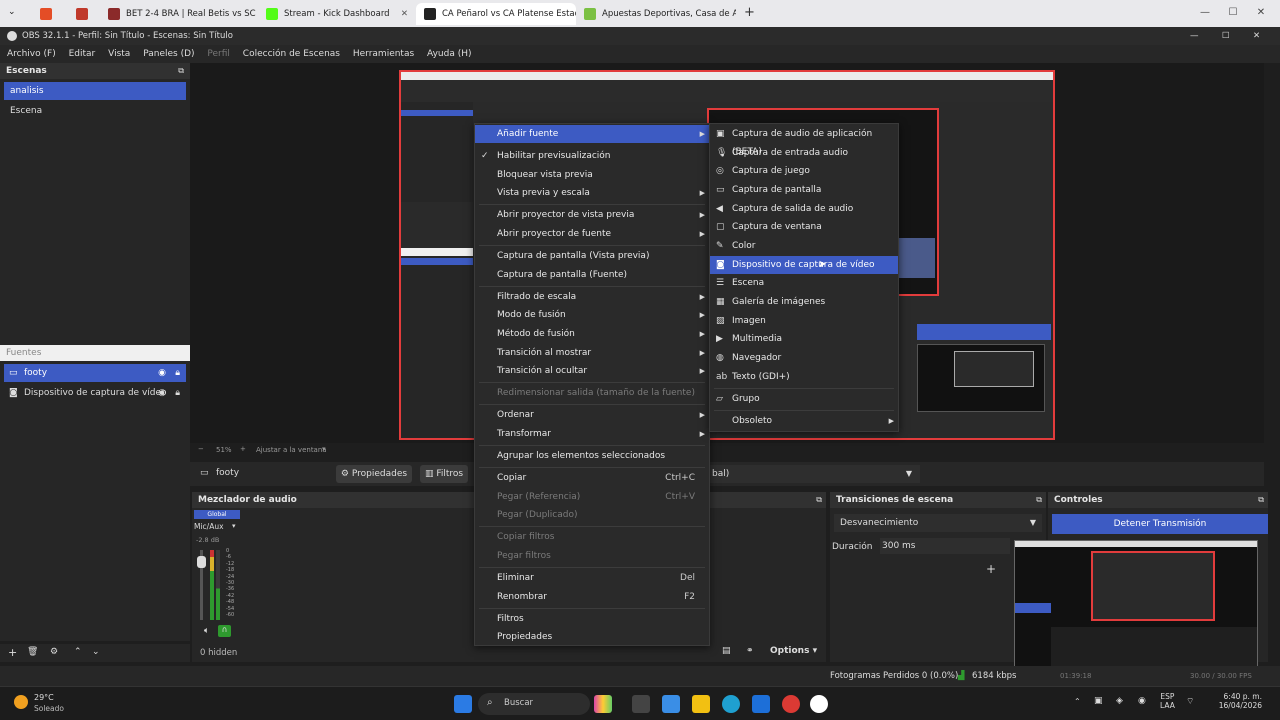 Image resolution: width=1280 pixels, height=720 pixels. What do you see at coordinates (592, 334) in the screenshot?
I see `menu-item-blend-method: Método de fusión ▶` at bounding box center [592, 334].